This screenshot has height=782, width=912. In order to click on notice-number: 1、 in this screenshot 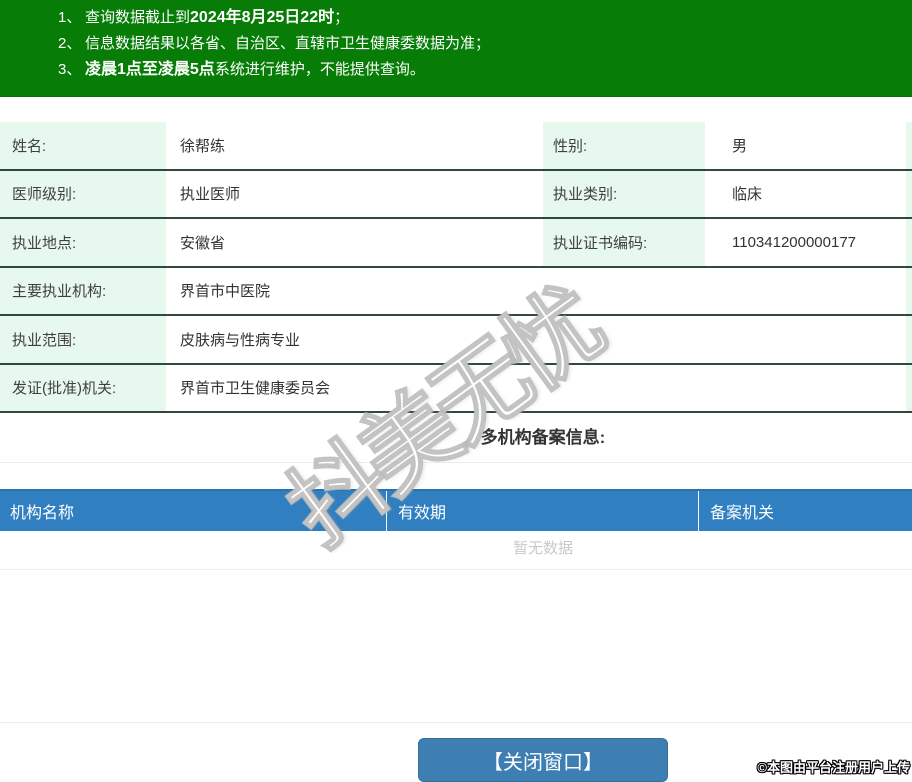, I will do `click(70, 17)`.